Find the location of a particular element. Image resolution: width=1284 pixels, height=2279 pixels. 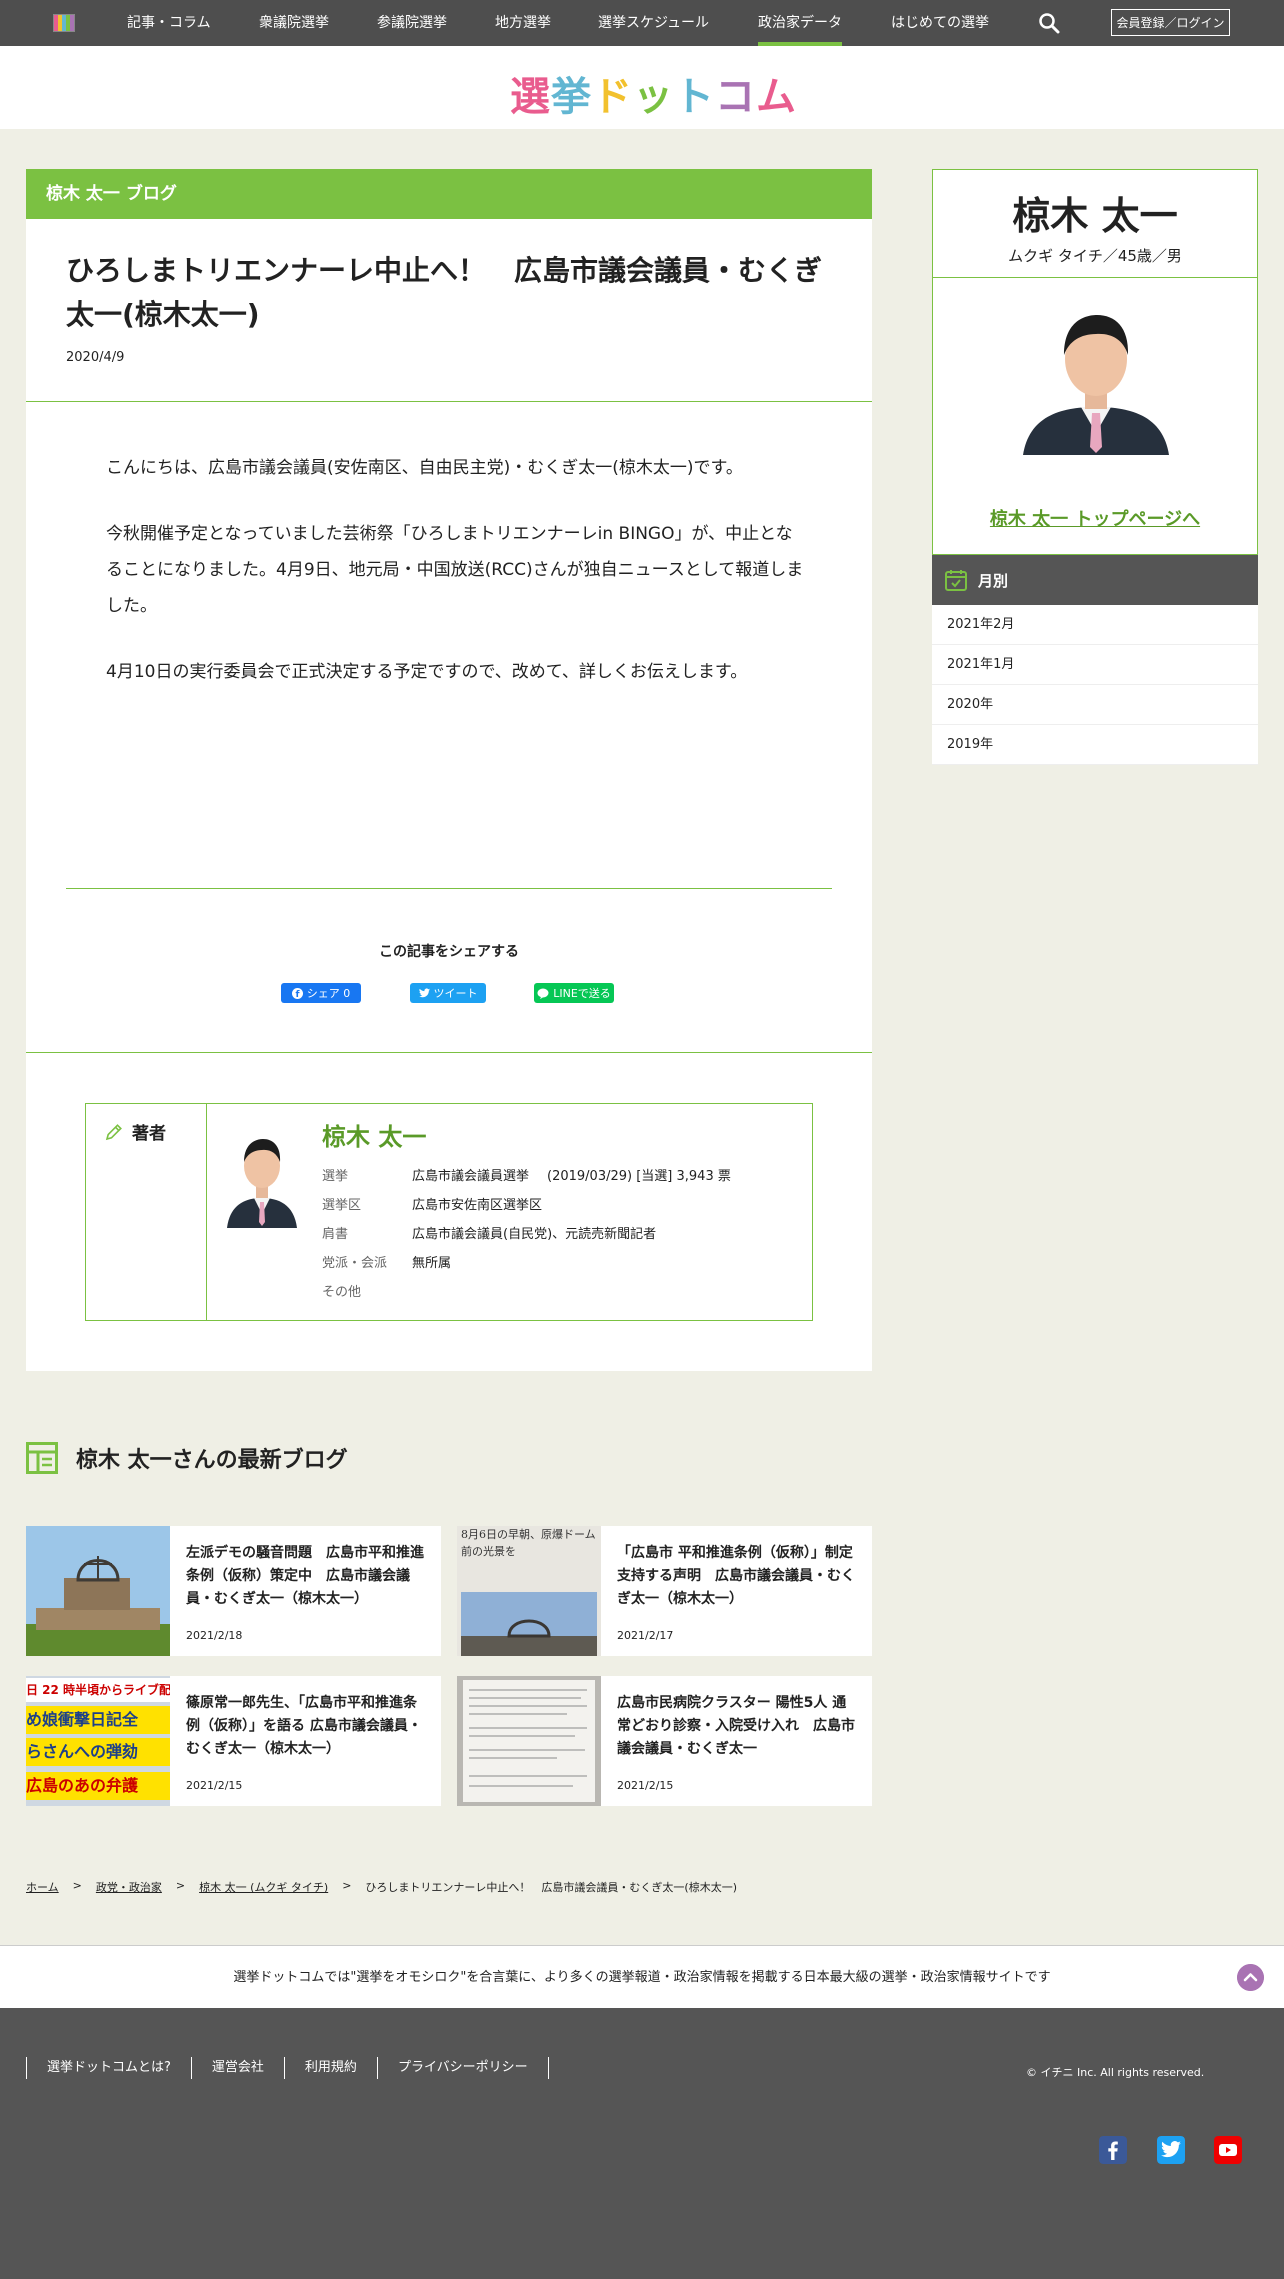

profile-card: 椋木 太一 ムクギ タイチ／45歳／男 椋木 太一 トップページへ is located at coordinates (1095, 362).